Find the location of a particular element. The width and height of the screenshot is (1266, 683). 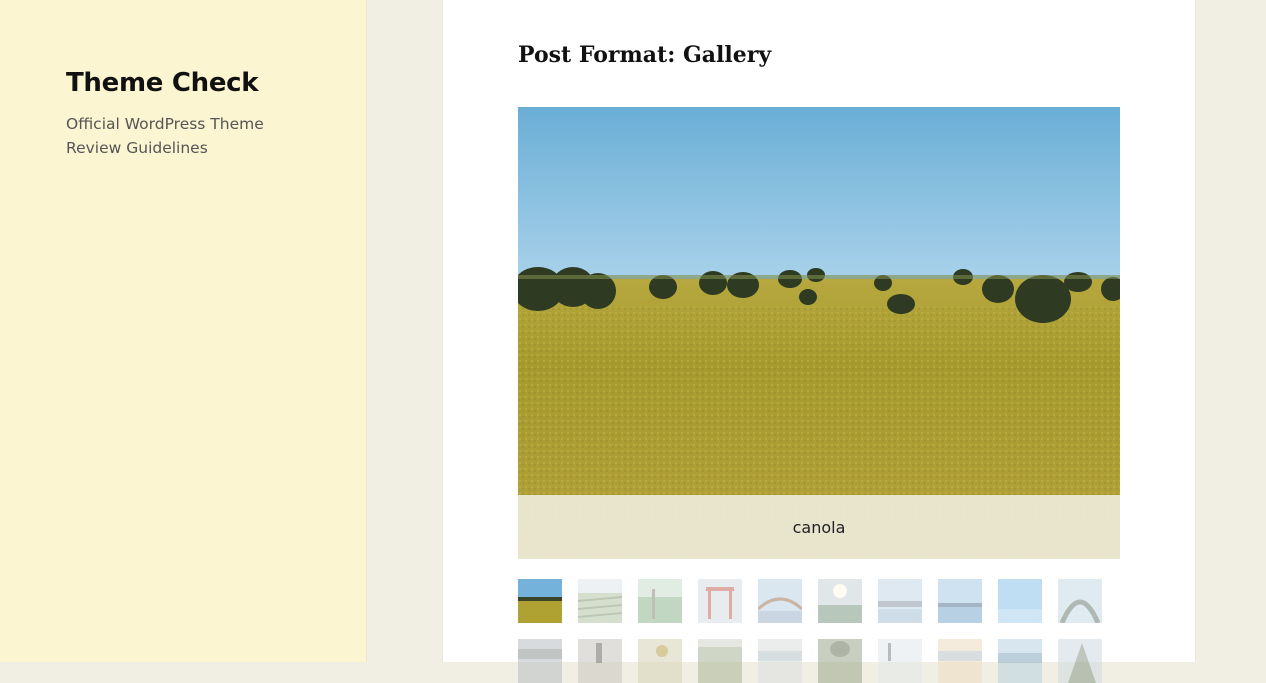

thumbnail-horizon is located at coordinates (960, 661).